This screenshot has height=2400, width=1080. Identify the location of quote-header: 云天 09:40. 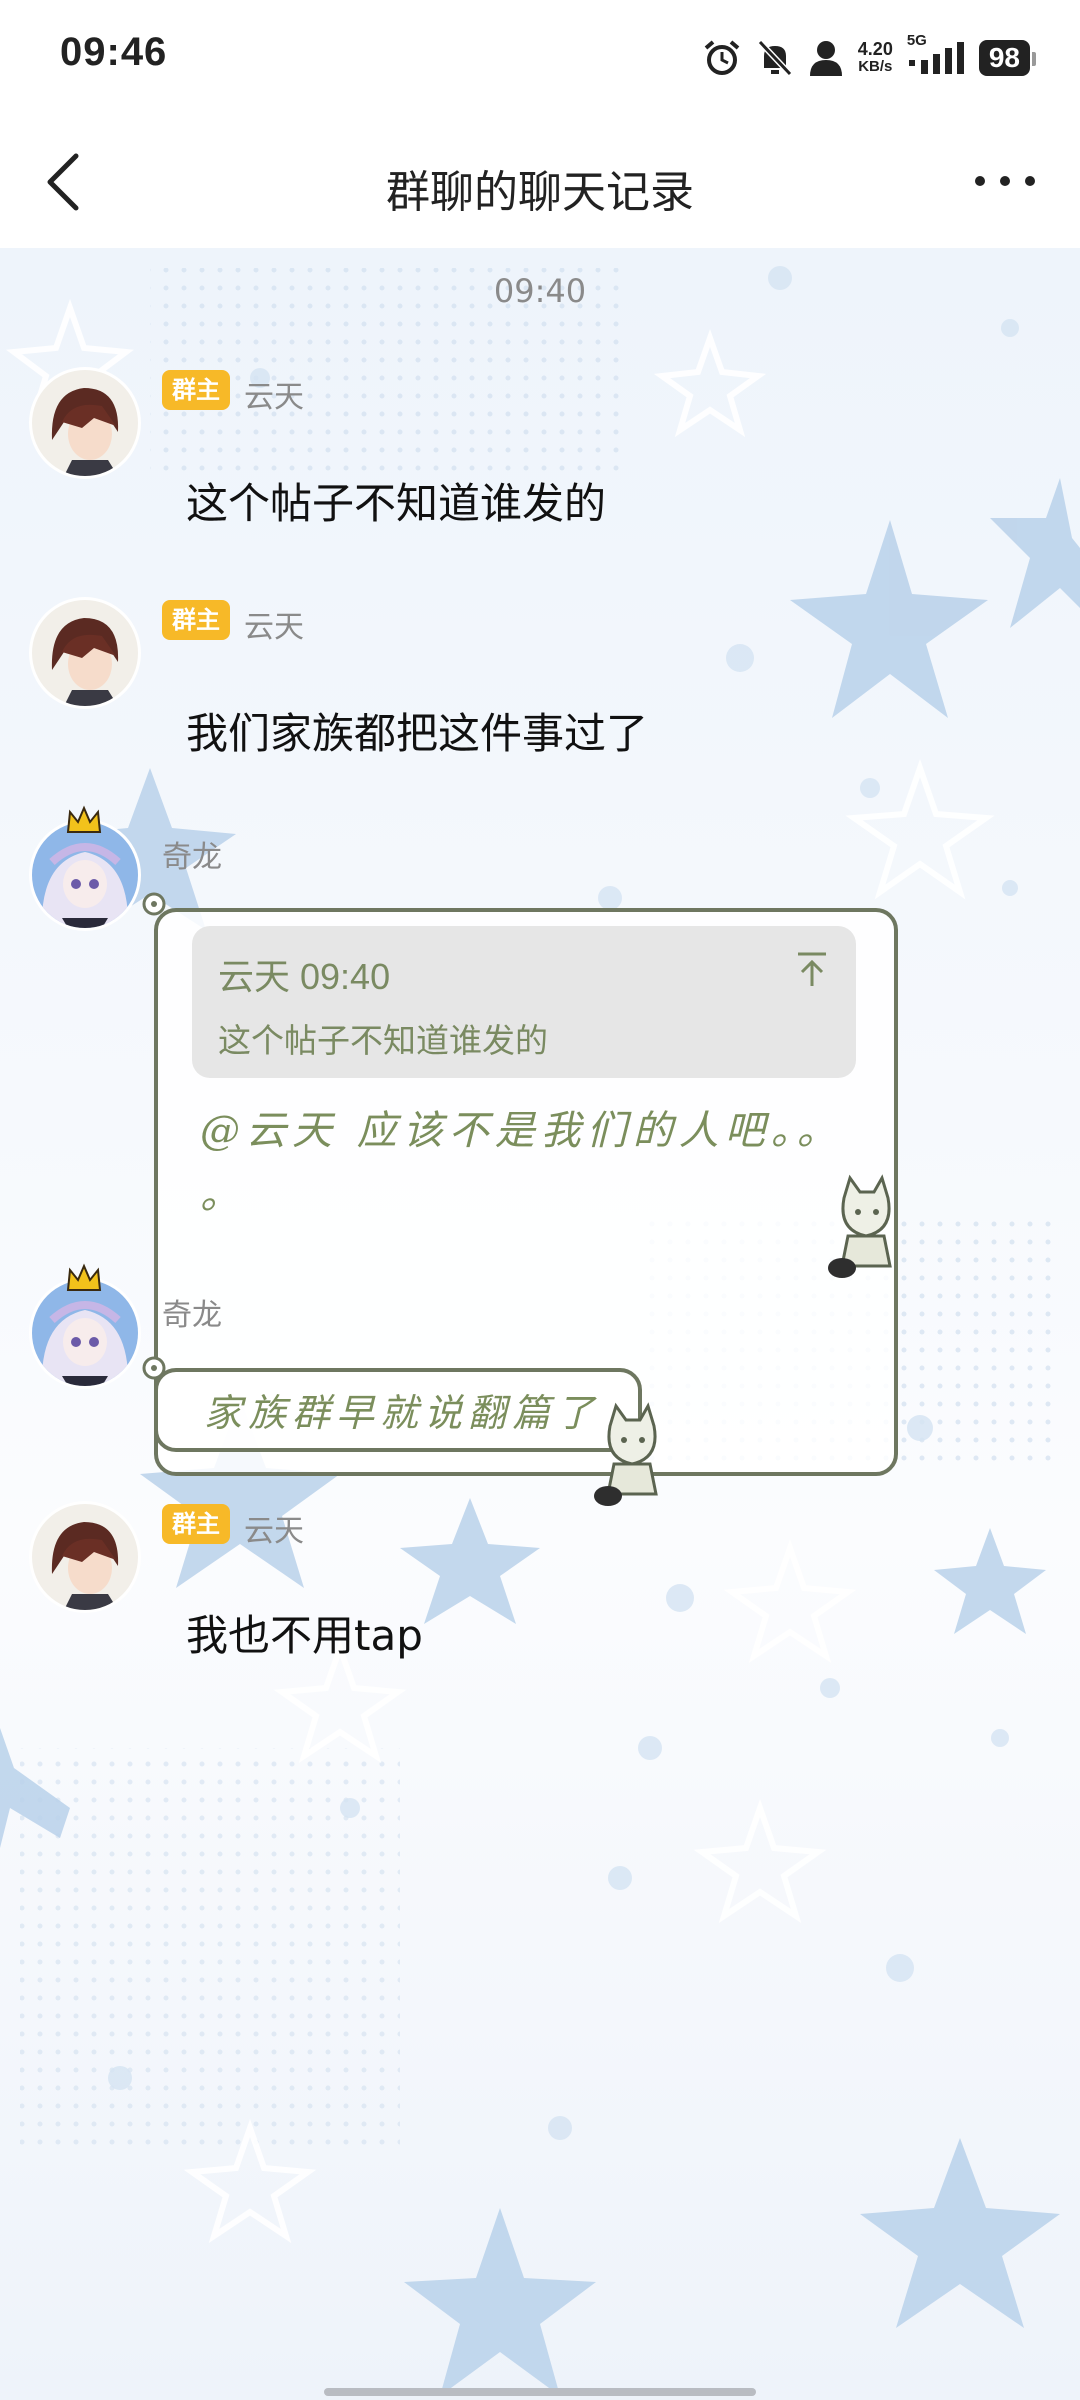
(304, 976).